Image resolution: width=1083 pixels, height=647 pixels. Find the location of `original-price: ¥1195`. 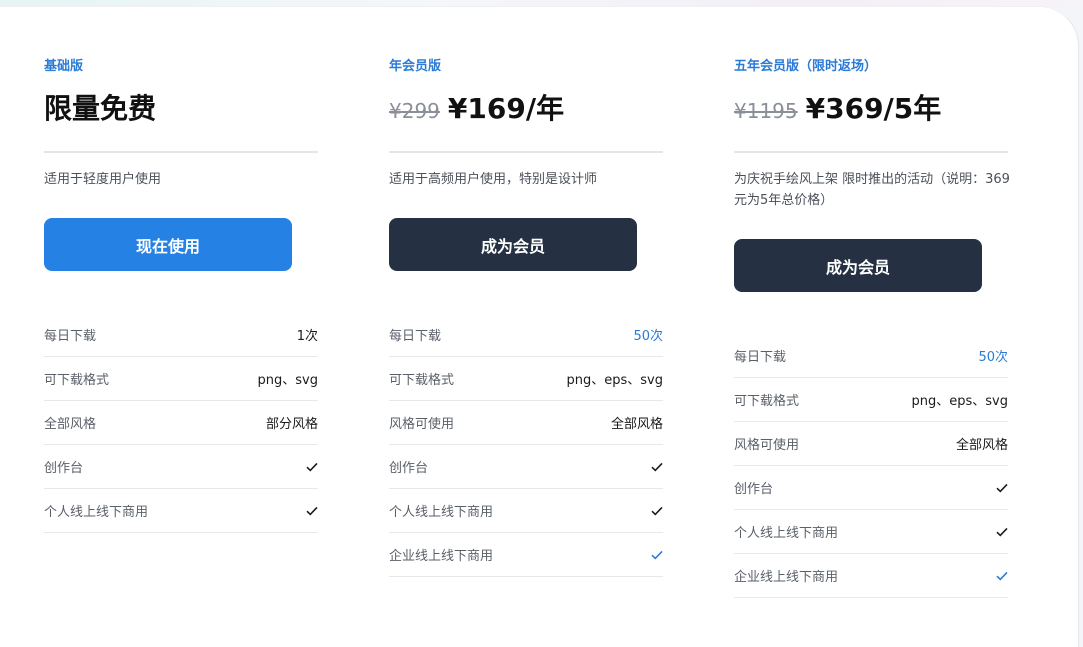

original-price: ¥1195 is located at coordinates (766, 111).